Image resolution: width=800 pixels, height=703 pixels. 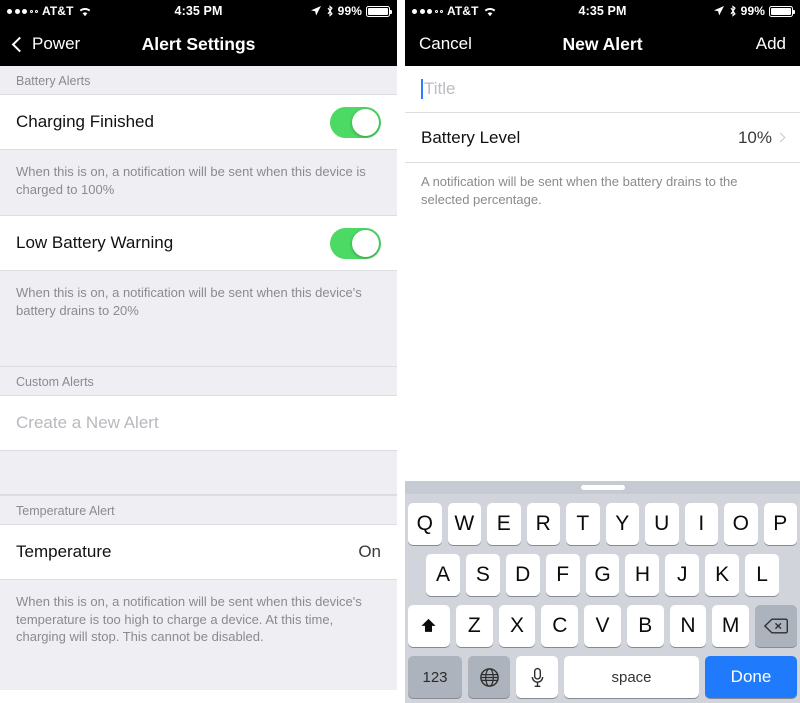 I want to click on key-w: W, so click(x=464, y=524).